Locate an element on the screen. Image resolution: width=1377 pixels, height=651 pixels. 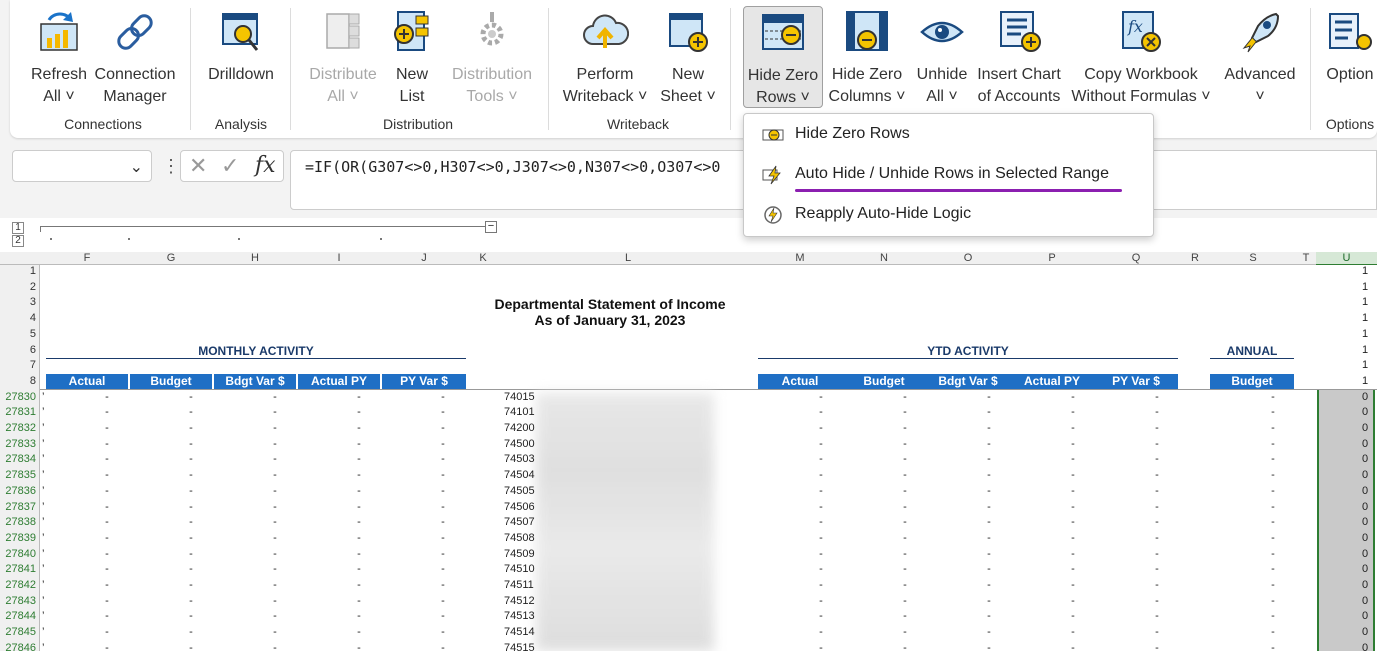
row-header: 27838 is located at coordinates (20, 522).